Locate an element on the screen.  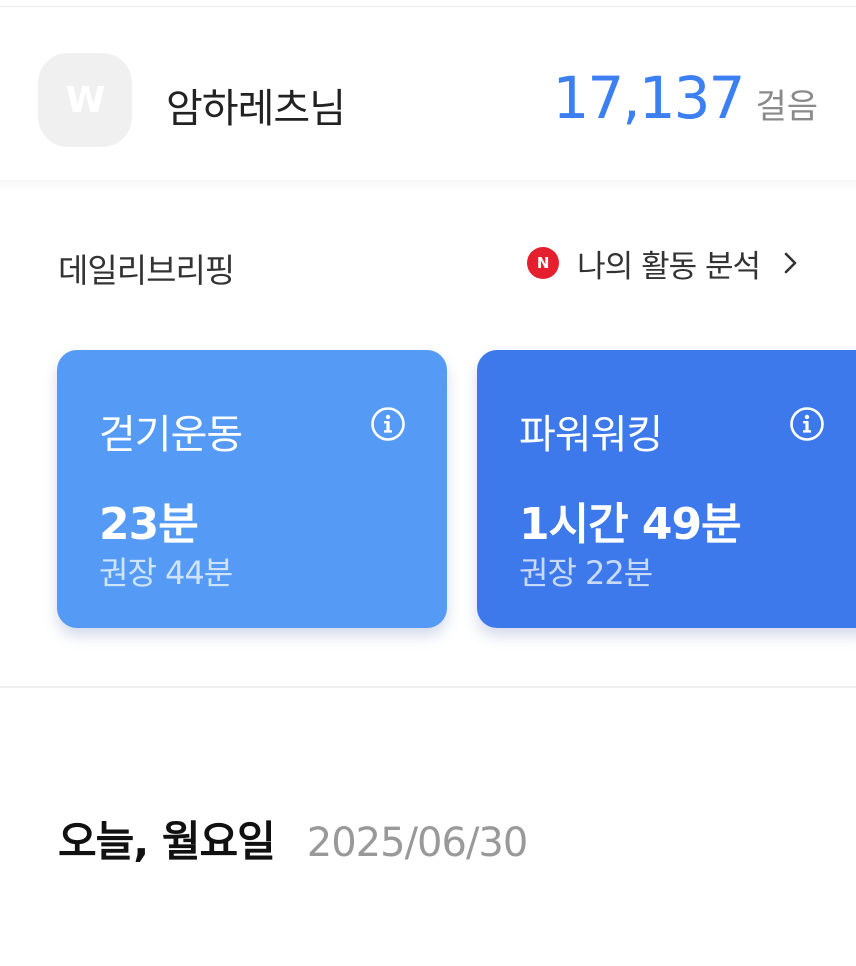
step-count-unit: 걸음 is located at coordinates (786, 107).